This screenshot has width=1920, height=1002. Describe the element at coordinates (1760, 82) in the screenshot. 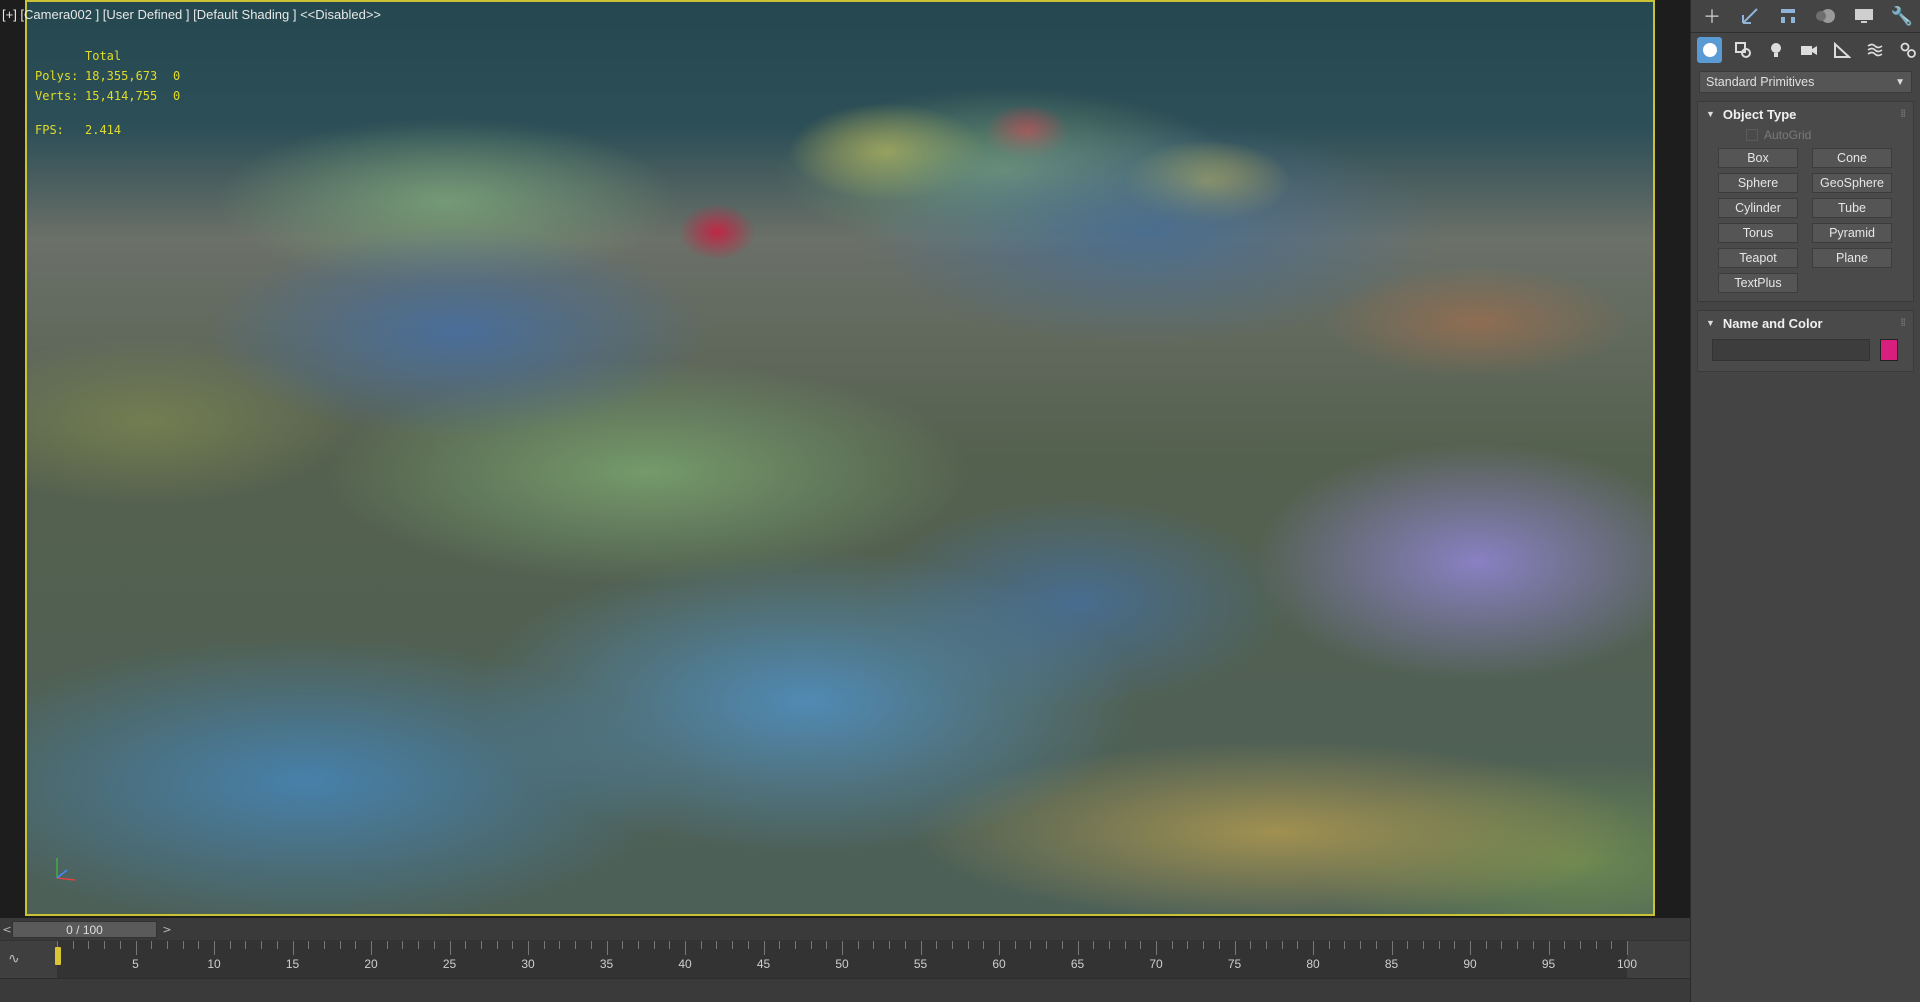

I see `category-selected-value: Standard Primitives` at that location.